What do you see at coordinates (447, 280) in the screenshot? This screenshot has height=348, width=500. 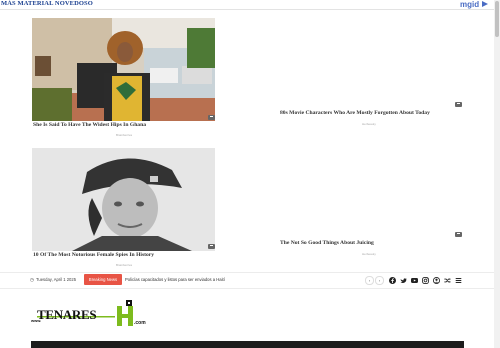 I see `random-icon` at bounding box center [447, 280].